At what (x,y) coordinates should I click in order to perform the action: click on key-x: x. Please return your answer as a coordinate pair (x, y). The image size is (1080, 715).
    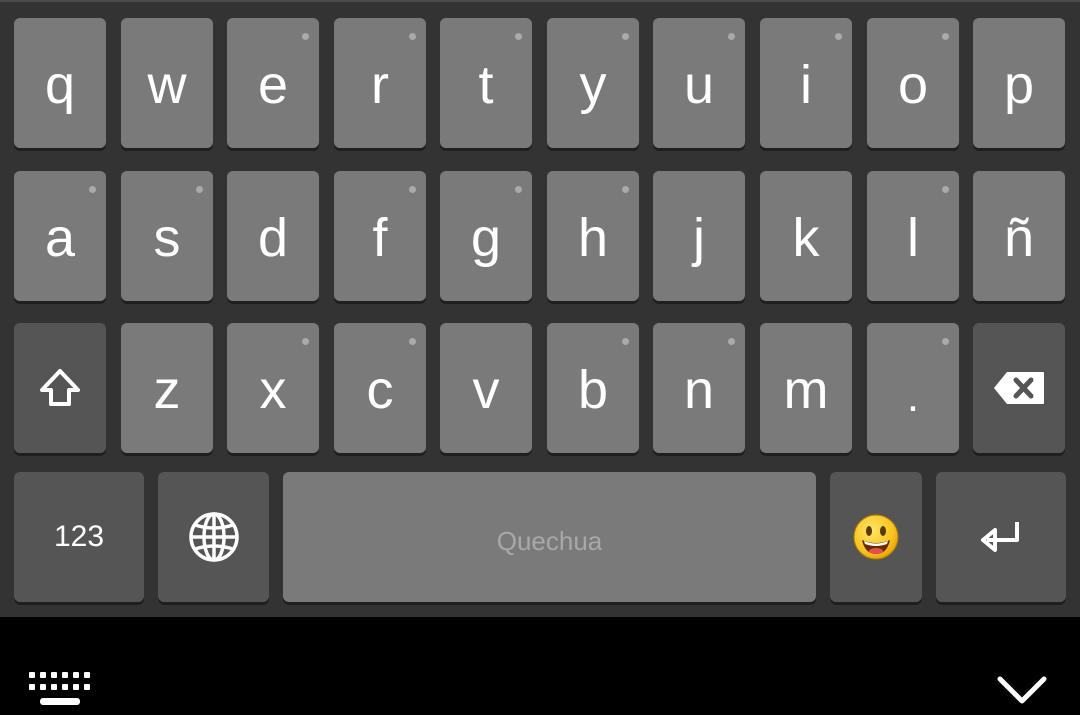
    Looking at the image, I should click on (273, 388).